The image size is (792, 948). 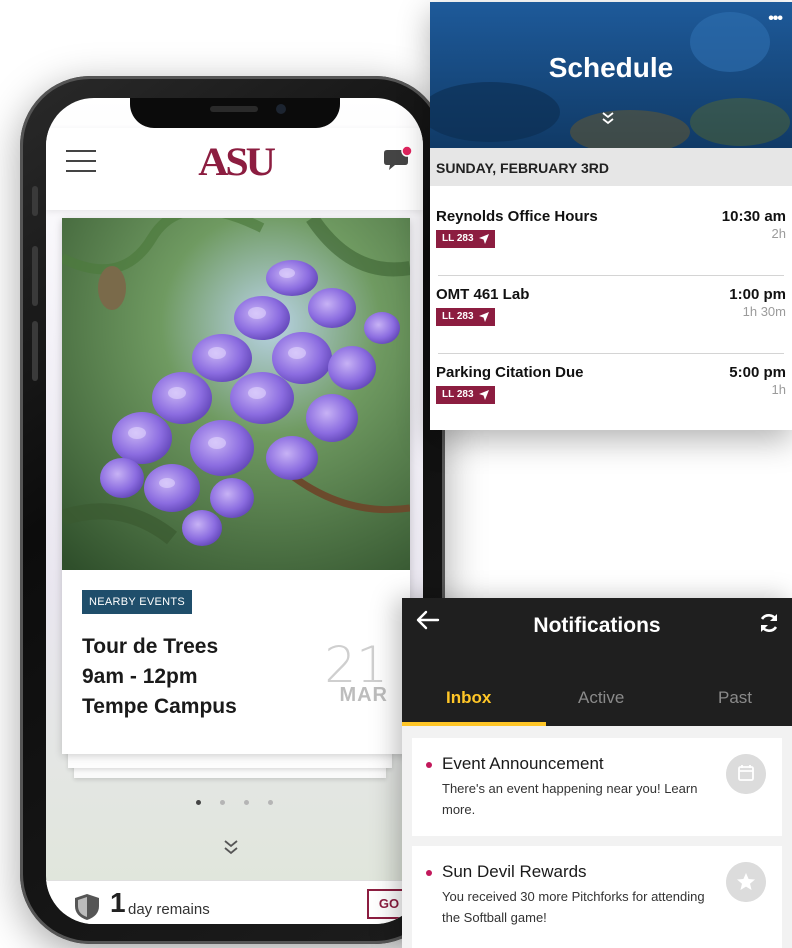 I want to click on phone-mute-switch, so click(x=35, y=201).